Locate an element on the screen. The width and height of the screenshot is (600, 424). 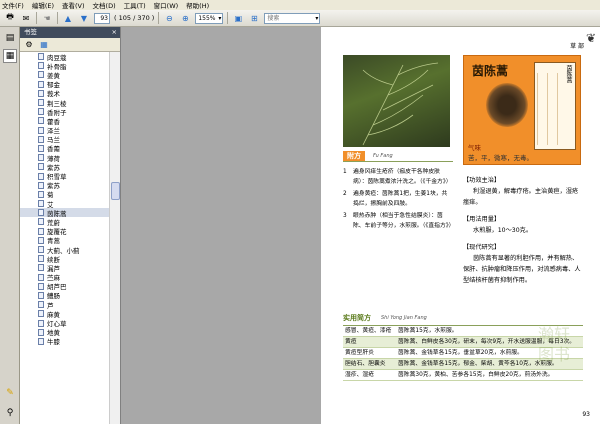
fufang-tag: 附方 is located at coordinates (354, 156).